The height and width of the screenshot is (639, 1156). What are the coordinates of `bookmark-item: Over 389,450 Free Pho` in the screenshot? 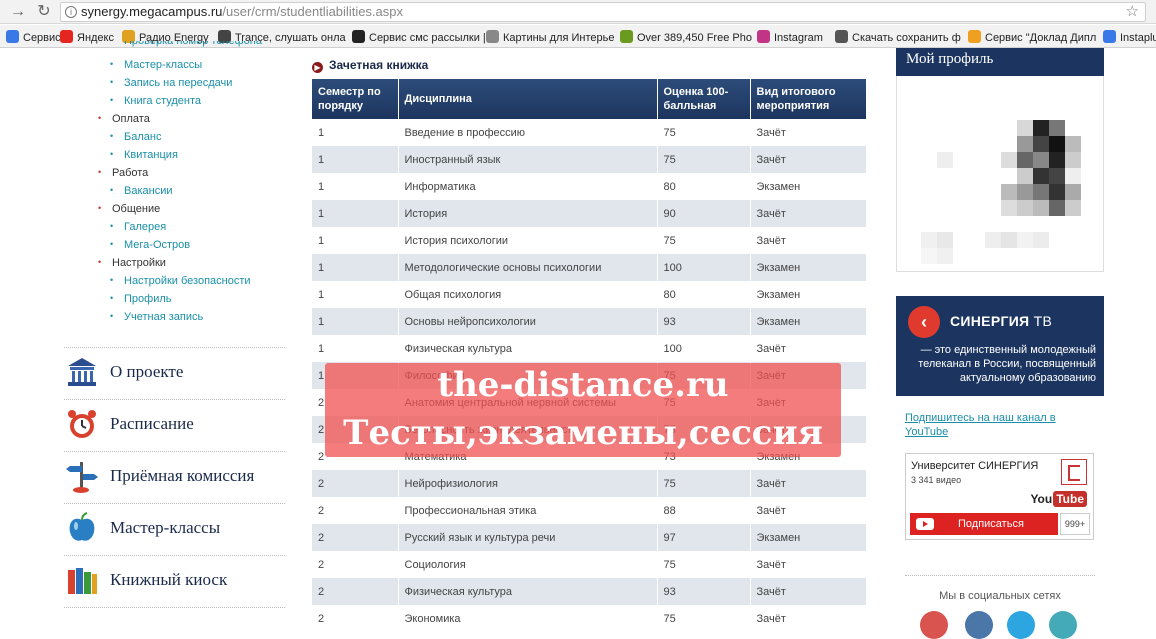 It's located at (686, 37).